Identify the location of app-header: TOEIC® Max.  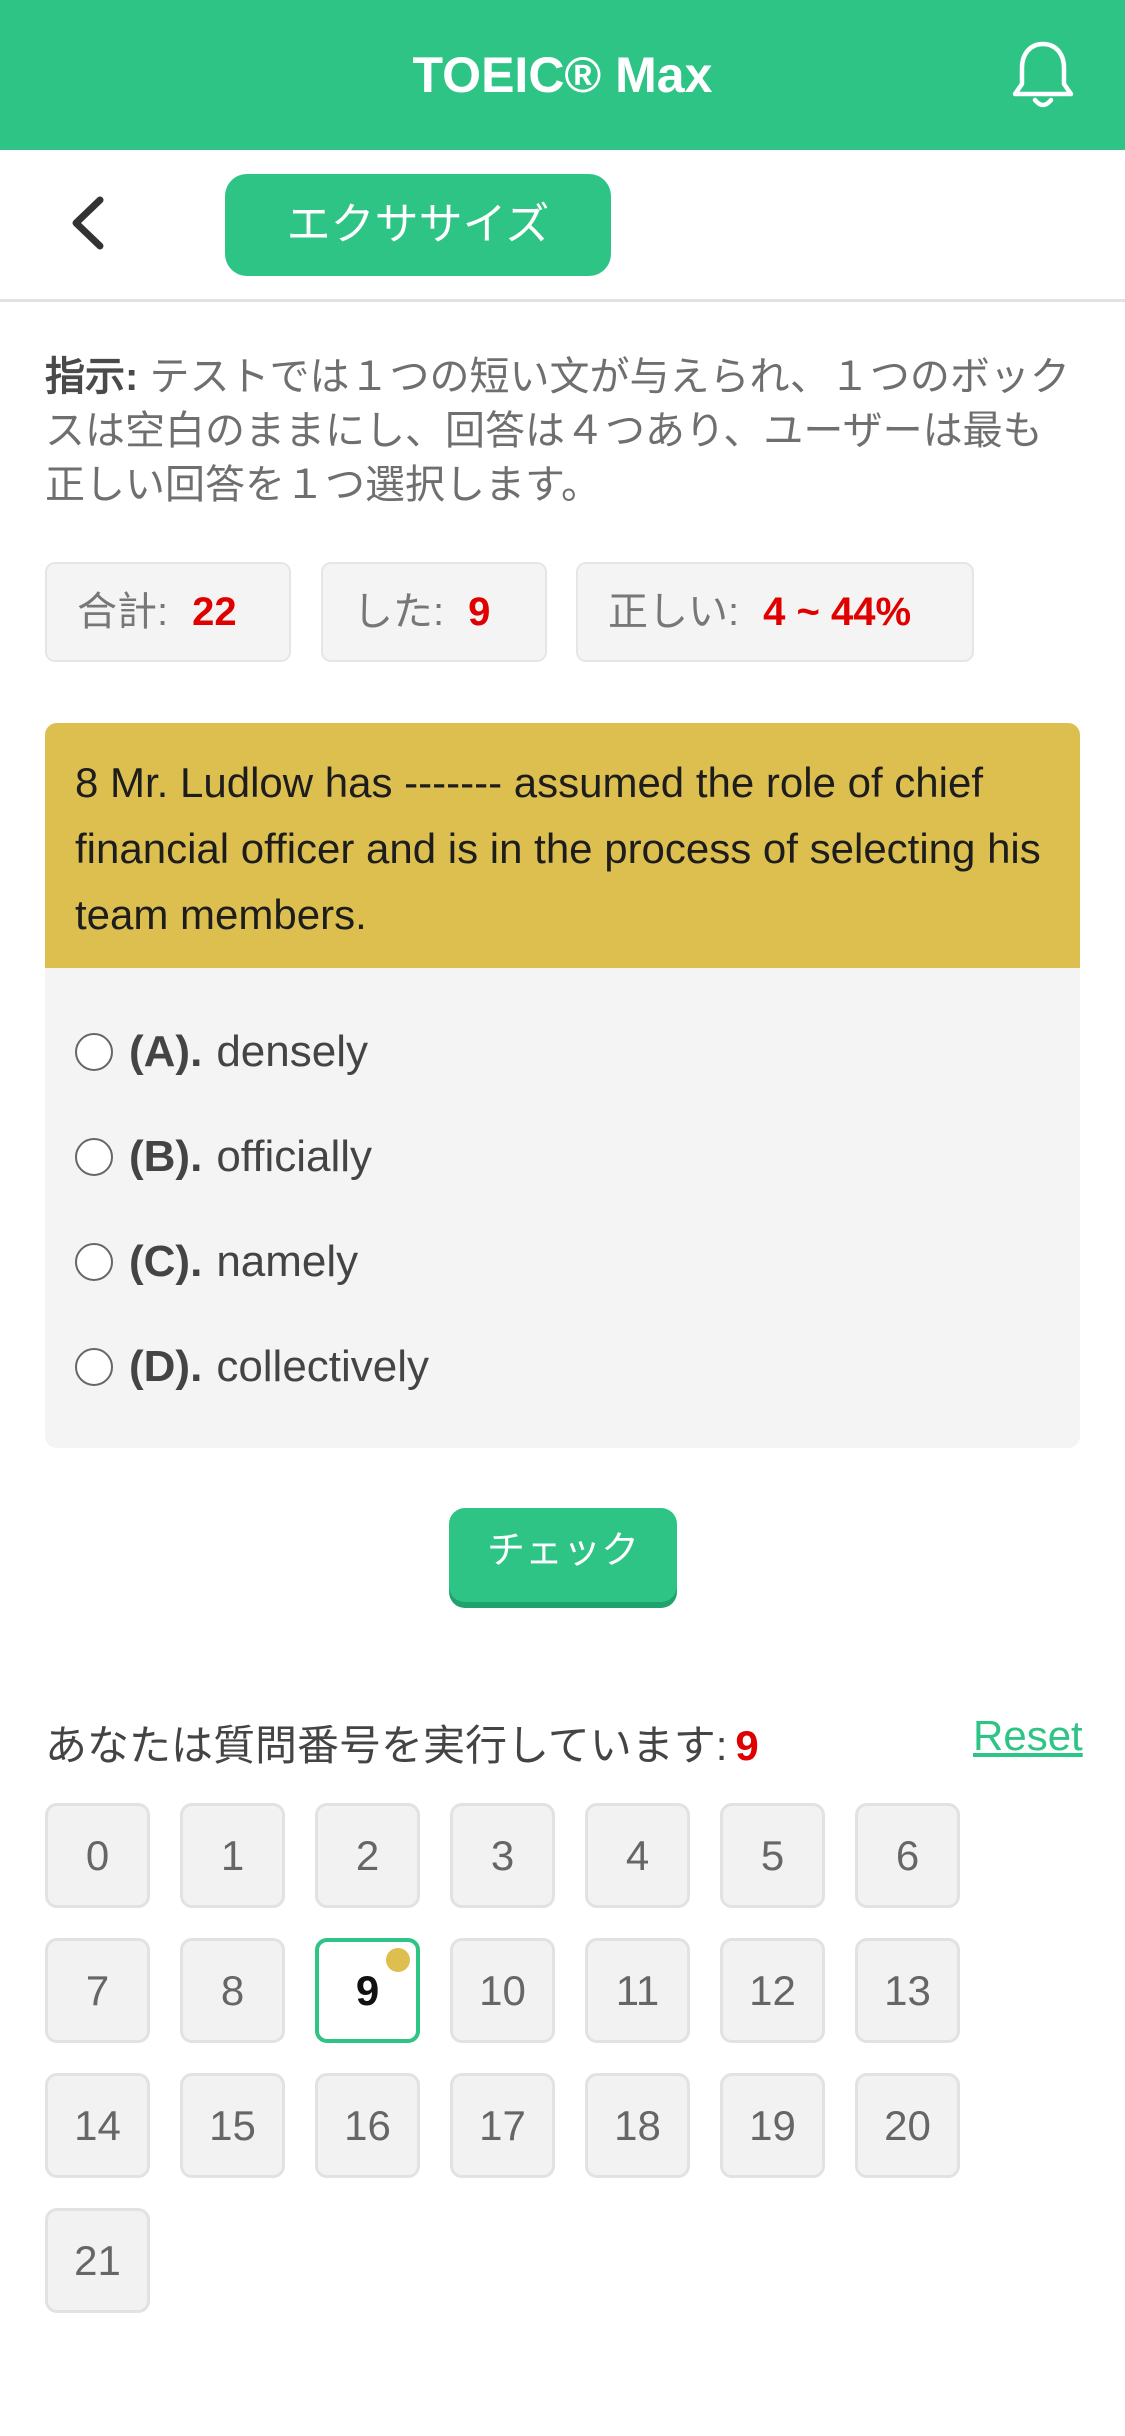
(562, 75).